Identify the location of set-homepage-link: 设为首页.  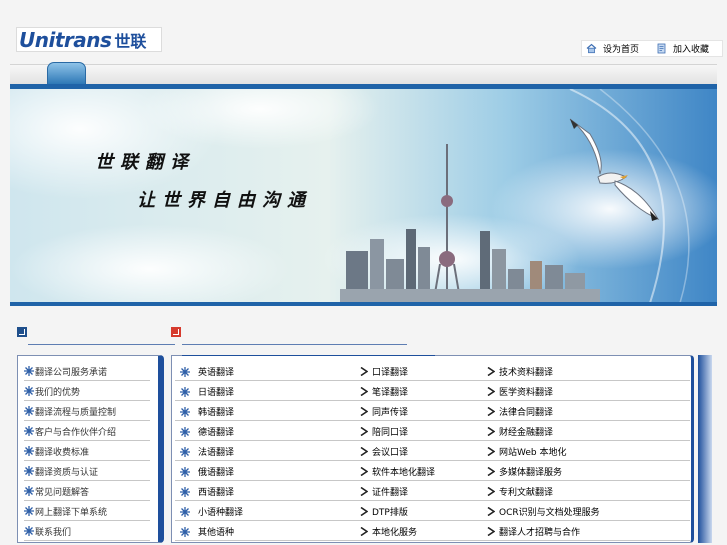
(617, 48).